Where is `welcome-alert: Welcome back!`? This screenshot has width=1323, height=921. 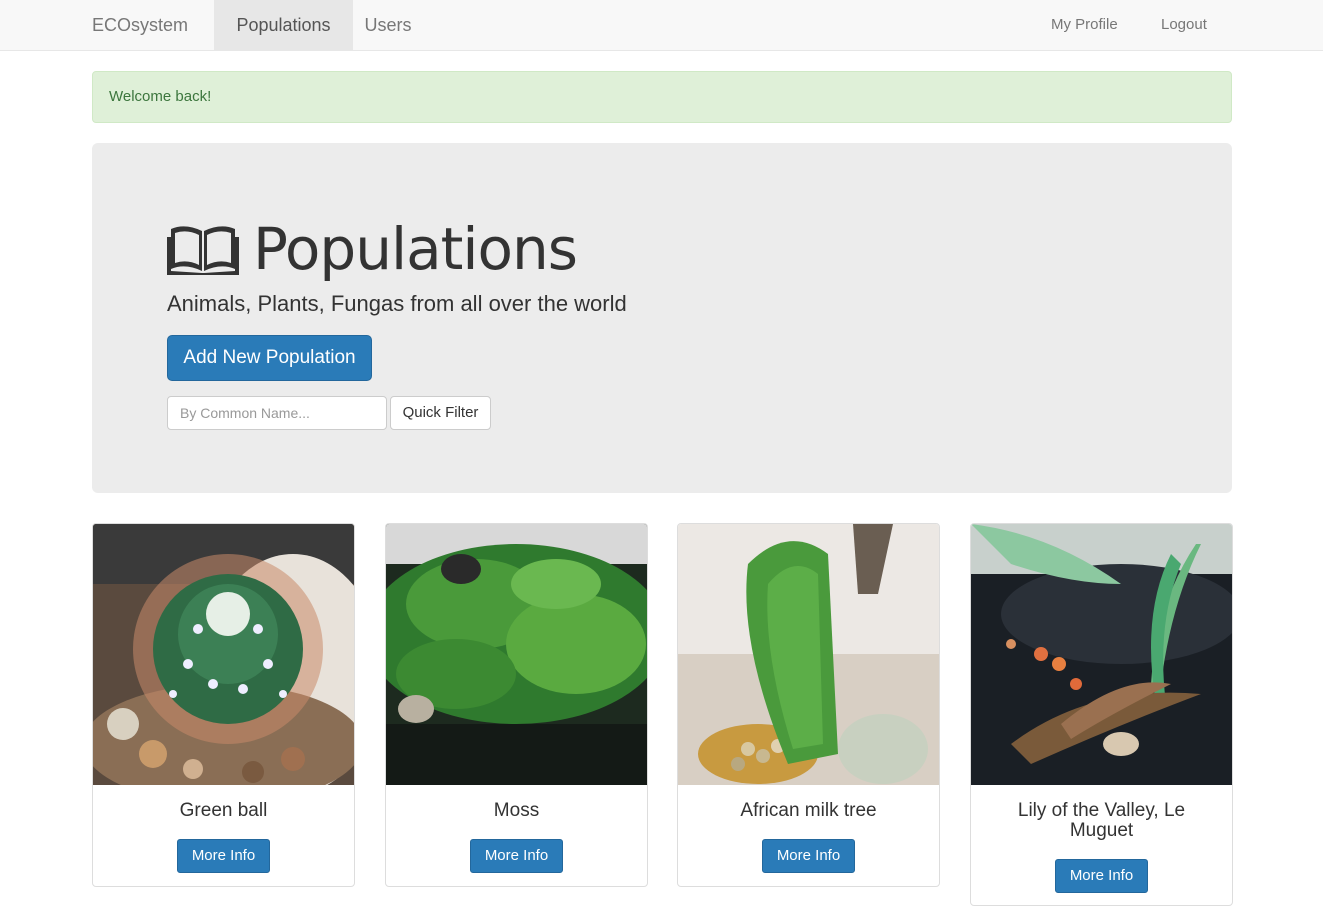 welcome-alert: Welcome back! is located at coordinates (662, 97).